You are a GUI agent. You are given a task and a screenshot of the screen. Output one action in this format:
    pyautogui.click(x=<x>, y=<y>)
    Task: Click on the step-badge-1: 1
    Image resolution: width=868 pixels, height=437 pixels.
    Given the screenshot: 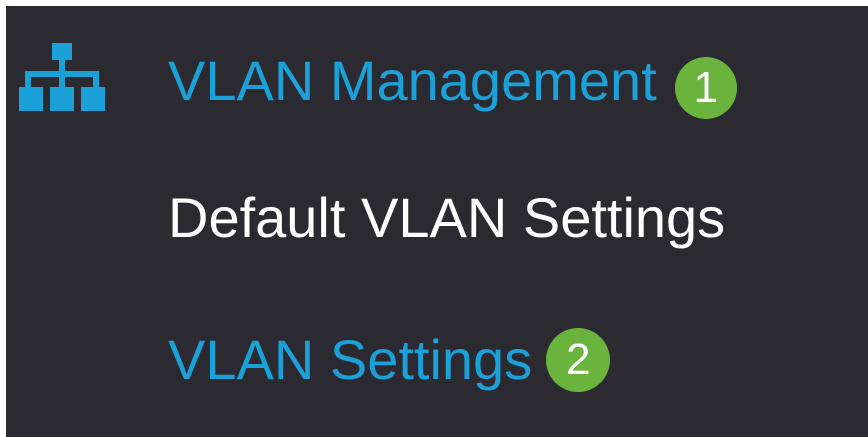 What is the action you would take?
    pyautogui.click(x=705, y=88)
    